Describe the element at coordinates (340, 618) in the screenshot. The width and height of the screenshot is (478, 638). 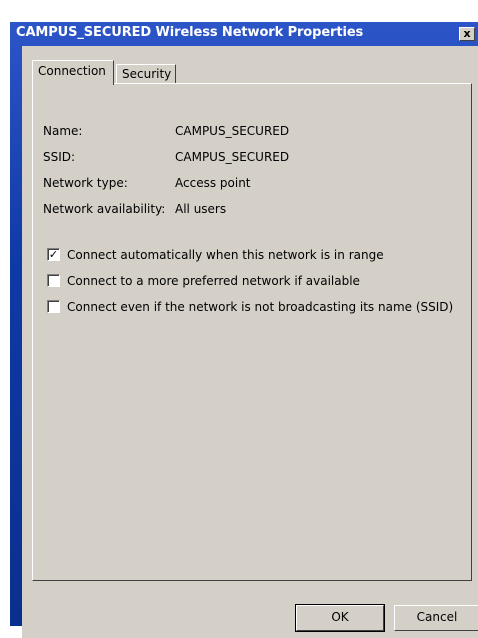
I see `ok-button: OK` at that location.